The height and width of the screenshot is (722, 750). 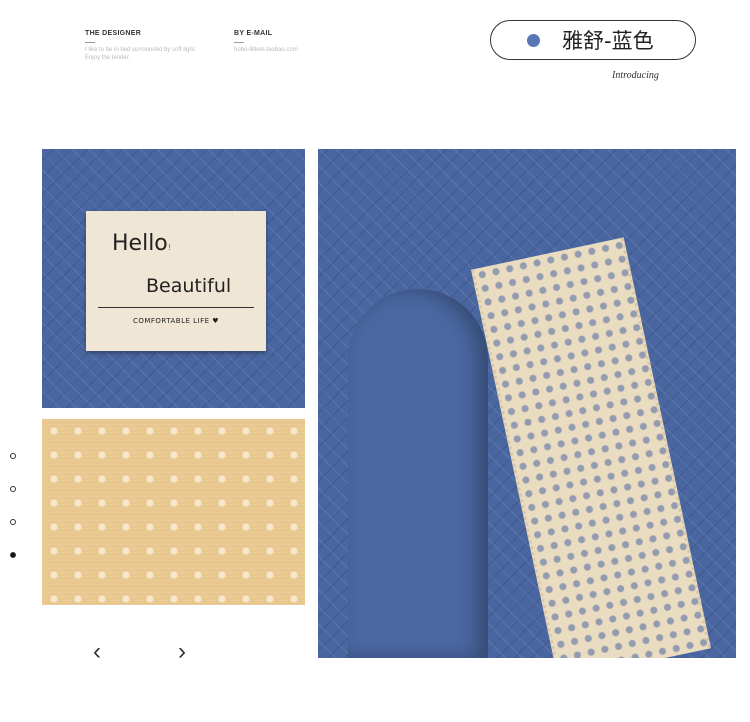 I want to click on fabric-label-tag: Hello! Beautiful COMFORTABLE LIFE ♥, so click(x=176, y=281).